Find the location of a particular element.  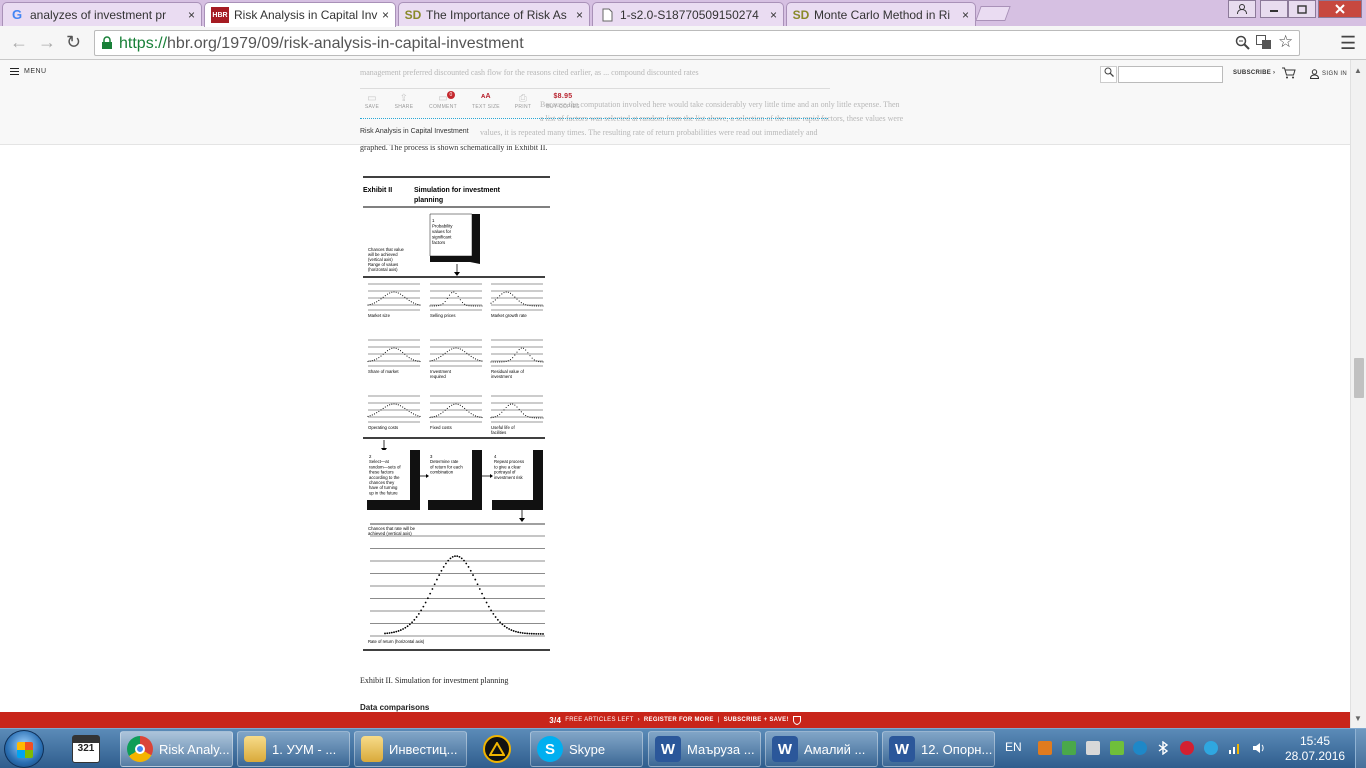

buy-copies-button: $8.95 BUY COPIES is located at coordinates (563, 101).